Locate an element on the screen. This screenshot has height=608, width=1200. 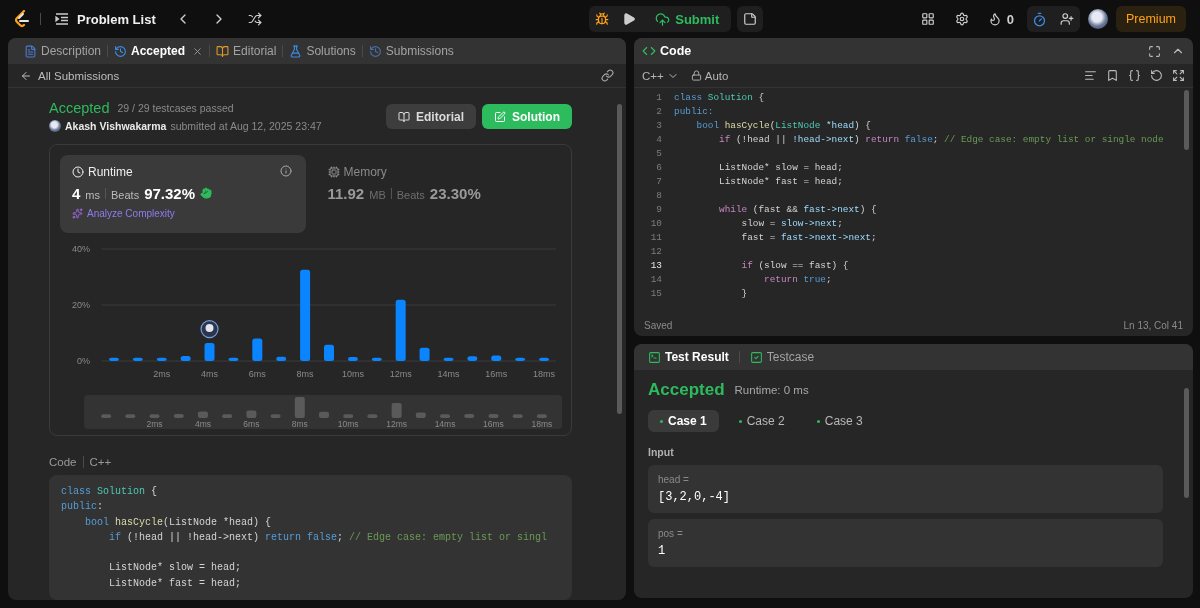
chart-overview: 2ms 4ms 6ms 8ms 10ms 12ms 14ms 16ms 18ms is located at coordinates (323, 412).